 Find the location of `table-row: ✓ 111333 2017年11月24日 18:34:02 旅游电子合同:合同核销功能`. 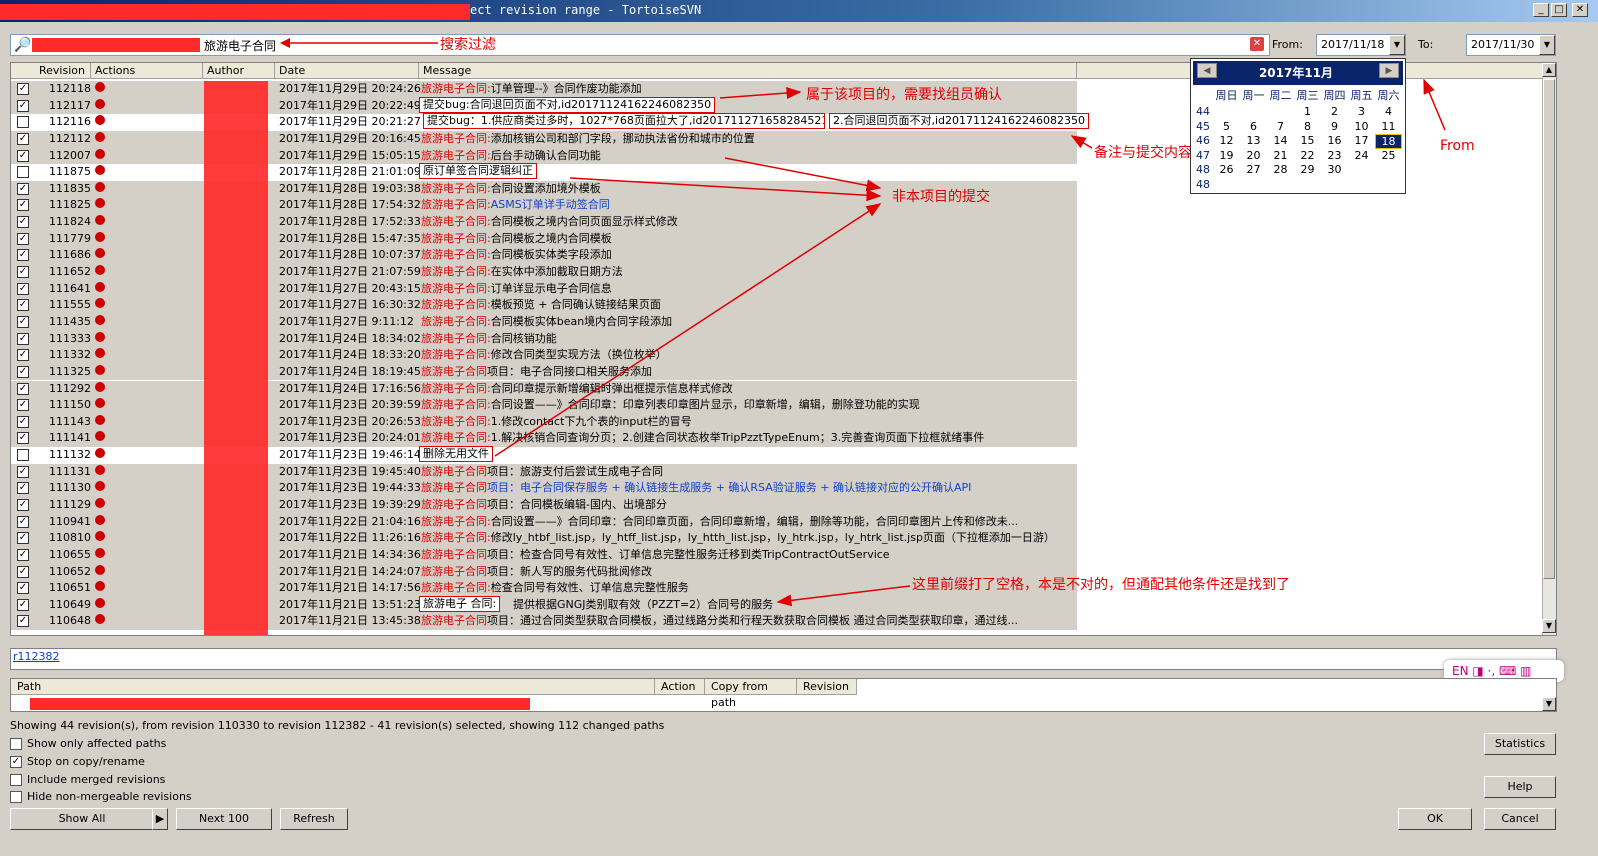

table-row: ✓ 111333 2017年11月24日 18:34:02 旅游电子合同:合同核销功能 is located at coordinates (544, 339).